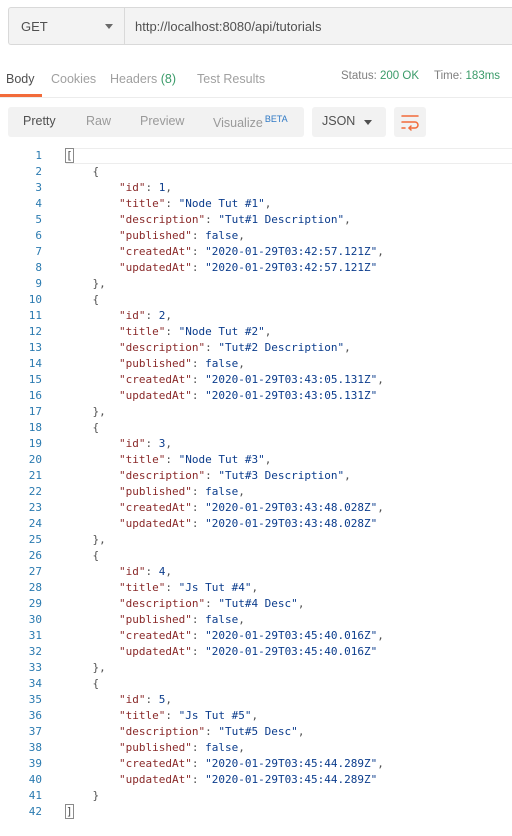 This screenshot has width=512, height=836. Describe the element at coordinates (38, 219) in the screenshot. I see `line-number: 5` at that location.